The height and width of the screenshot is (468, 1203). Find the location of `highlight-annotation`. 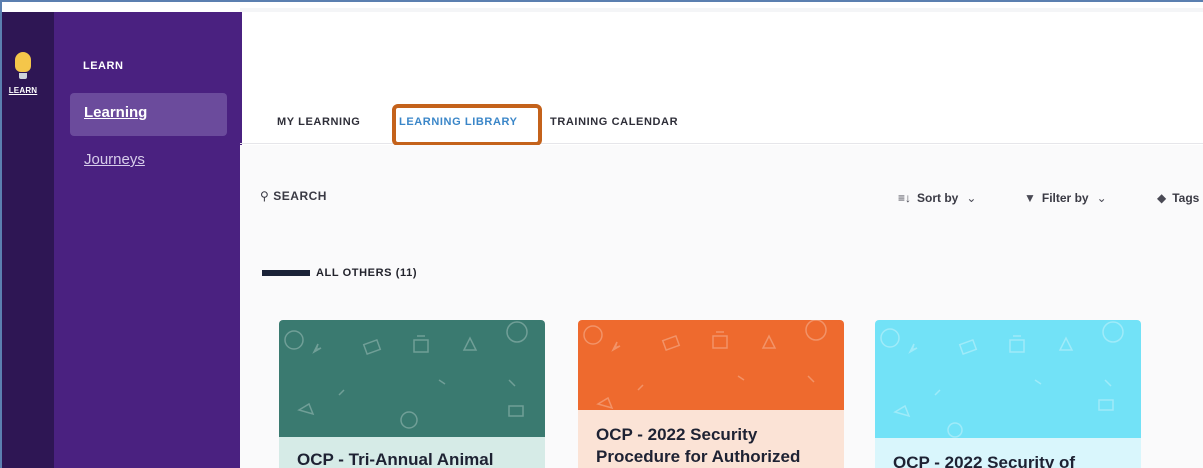

highlight-annotation is located at coordinates (467, 125).